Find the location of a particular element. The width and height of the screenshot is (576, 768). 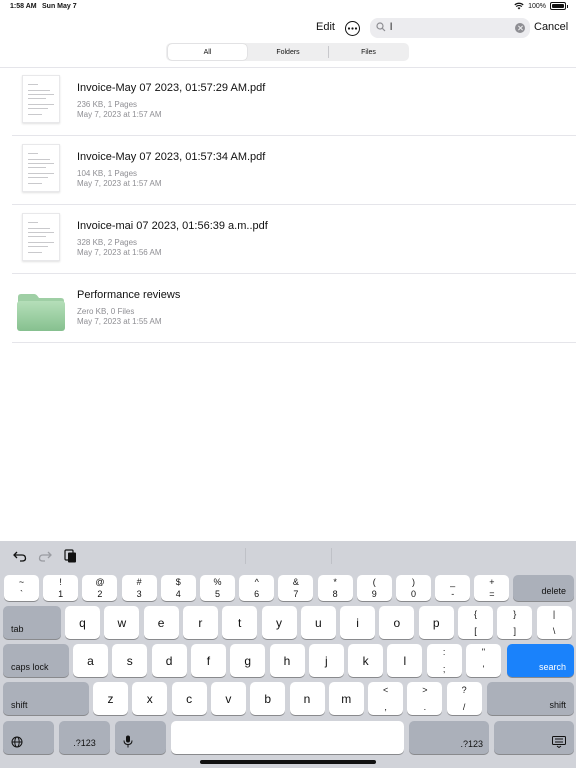

key-4: #3 is located at coordinates (139, 588).